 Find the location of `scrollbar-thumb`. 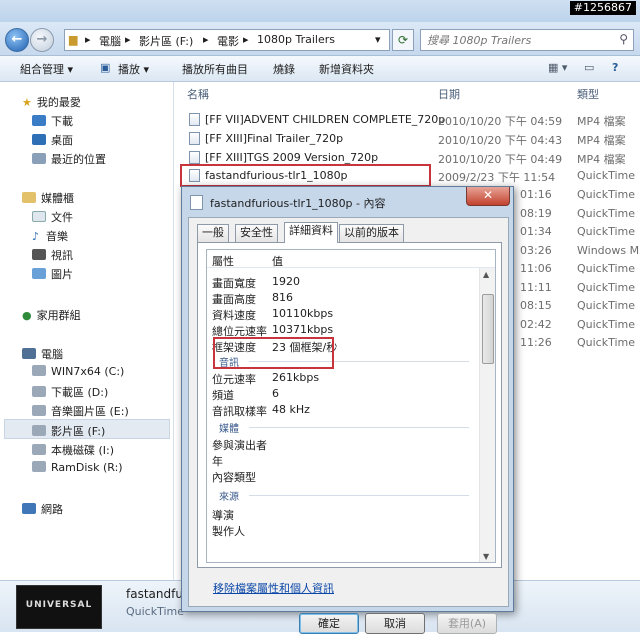

scrollbar-thumb is located at coordinates (488, 329).